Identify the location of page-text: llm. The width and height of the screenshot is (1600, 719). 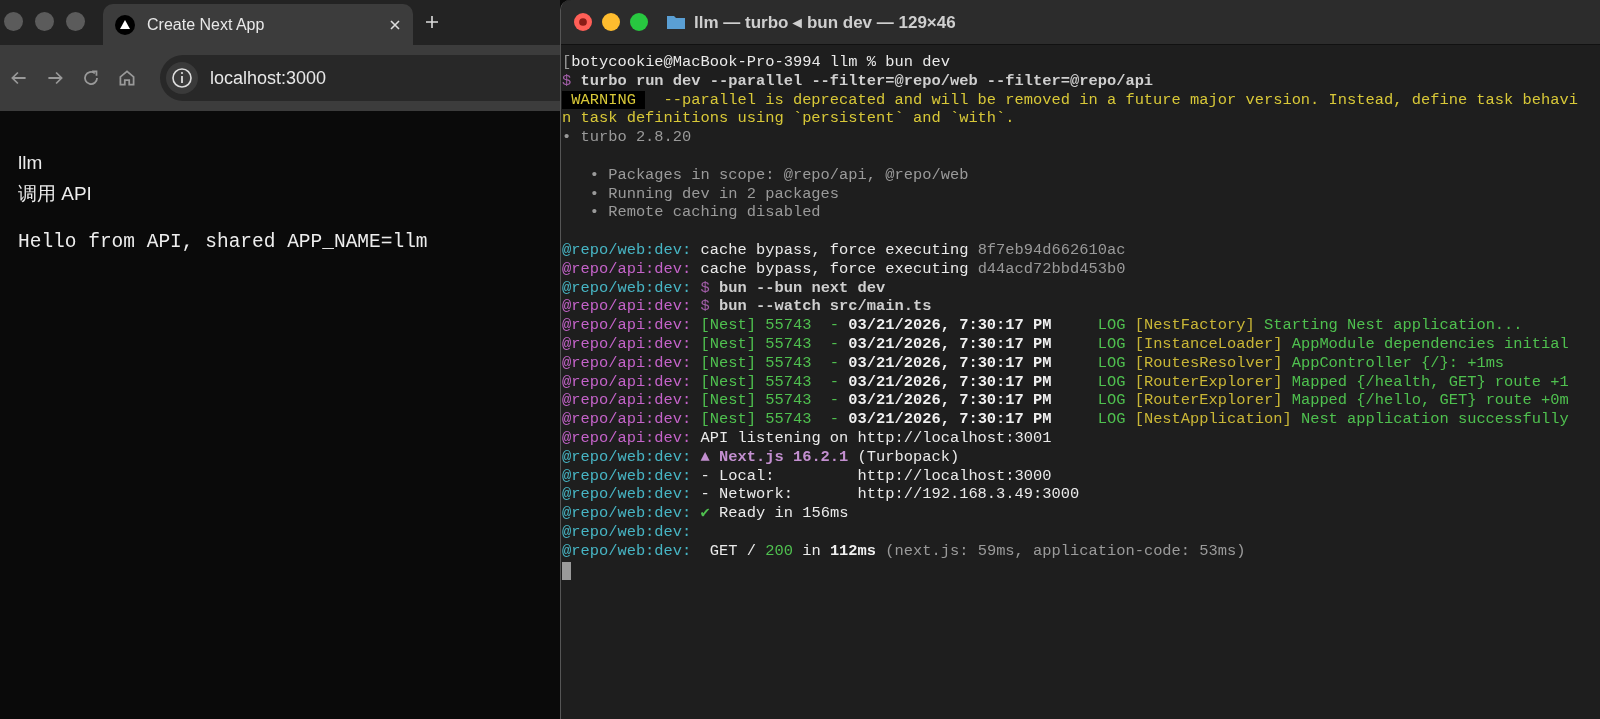
(31, 163).